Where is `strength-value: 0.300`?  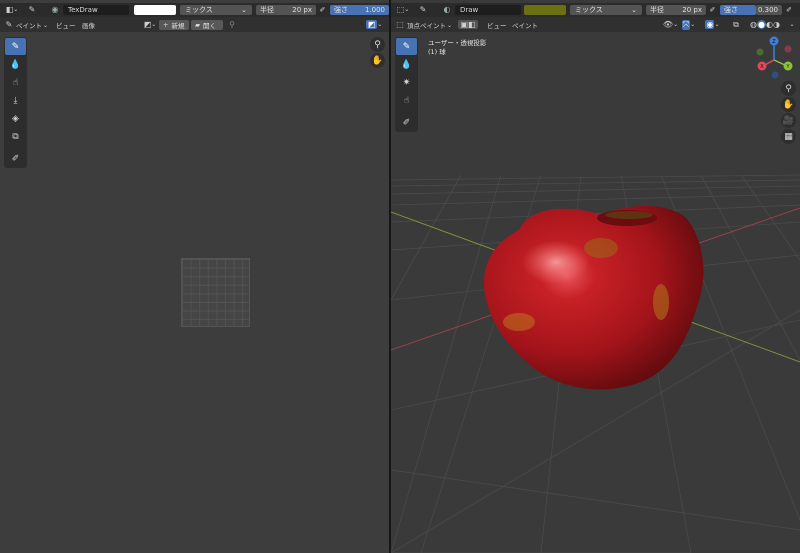 strength-value: 0.300 is located at coordinates (767, 10).